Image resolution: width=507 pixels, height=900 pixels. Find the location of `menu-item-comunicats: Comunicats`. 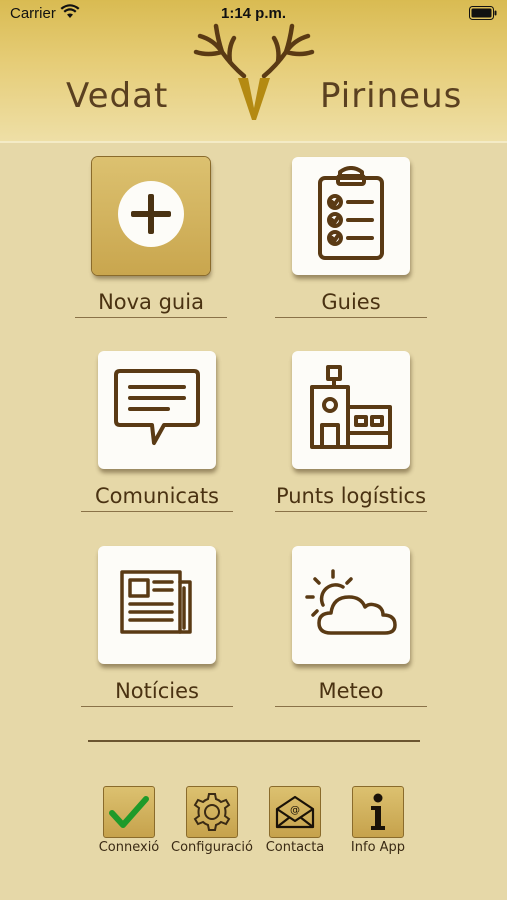

menu-item-comunicats: Comunicats is located at coordinates (157, 431).